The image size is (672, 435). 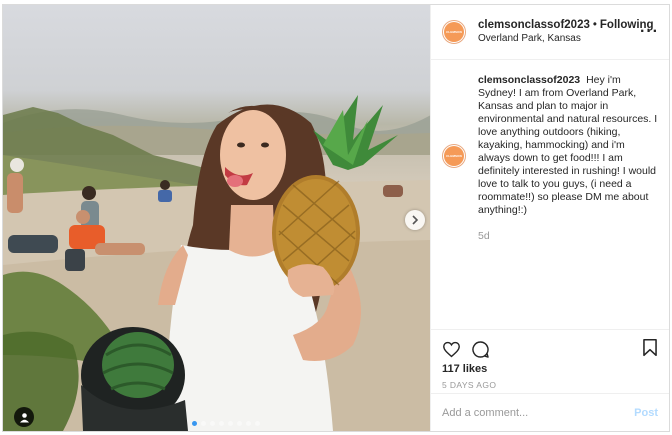 I want to click on avatar: CLEMSON, so click(x=454, y=32).